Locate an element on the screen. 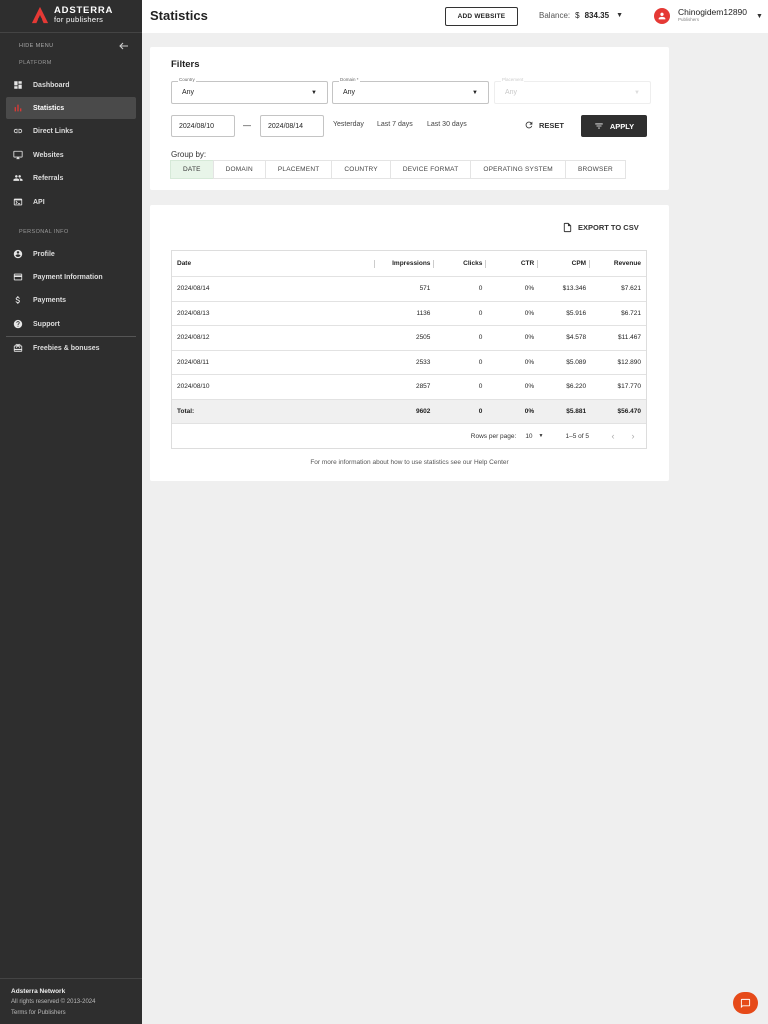 The image size is (768, 1024). sidebar-item-direct-links: Direct Links is located at coordinates (71, 131).